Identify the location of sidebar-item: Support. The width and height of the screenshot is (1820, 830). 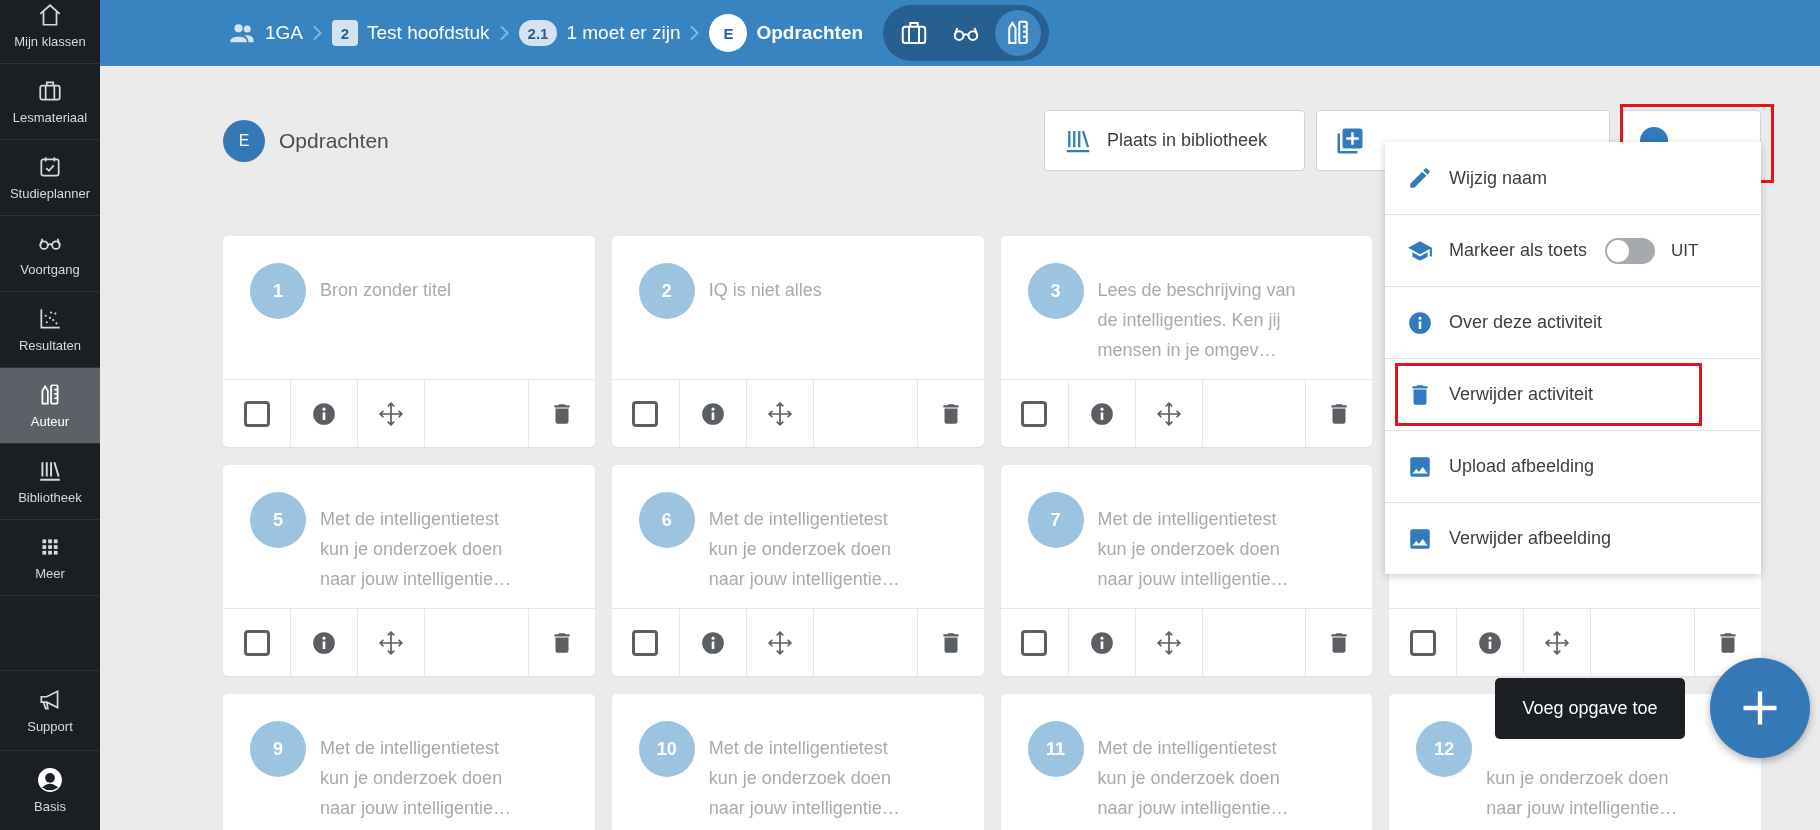
(50, 710).